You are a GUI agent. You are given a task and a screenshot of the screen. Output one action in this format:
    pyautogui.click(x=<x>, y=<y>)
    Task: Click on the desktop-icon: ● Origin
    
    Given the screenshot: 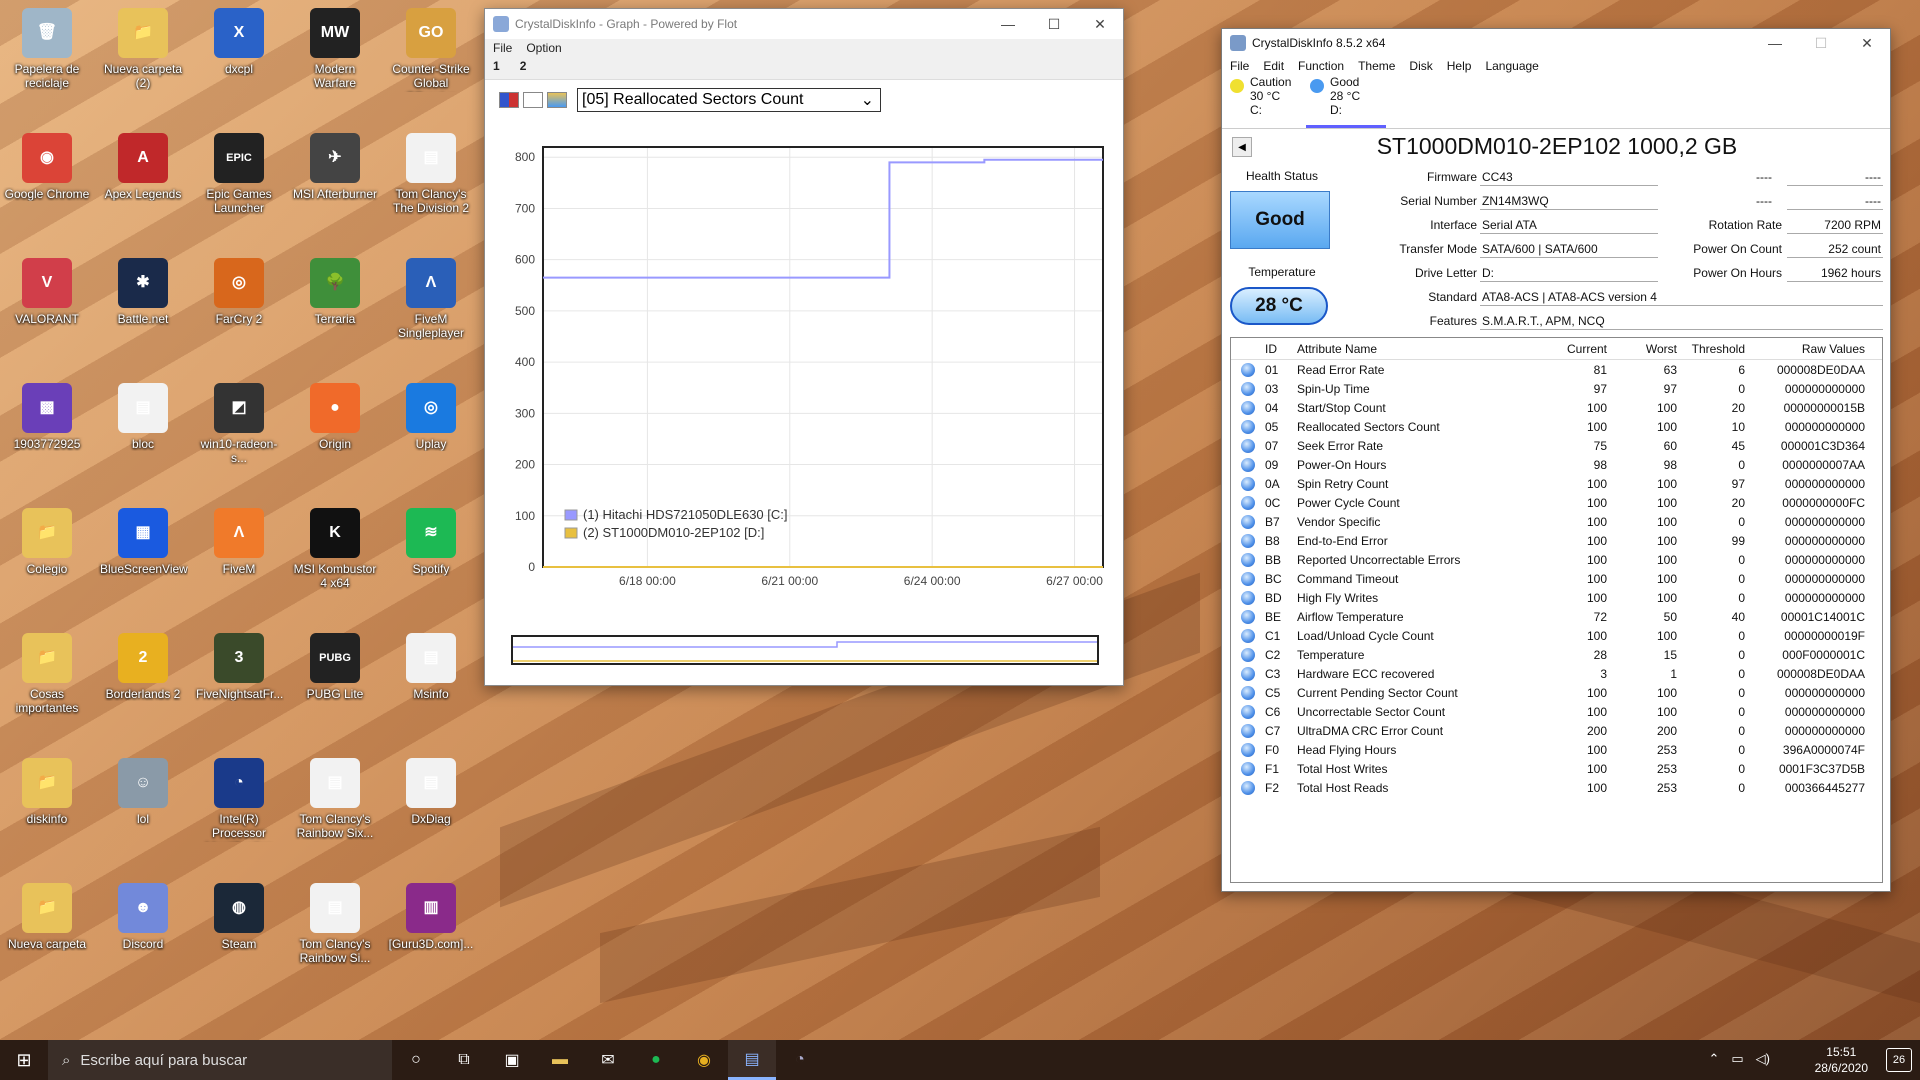 What is the action you would take?
    pyautogui.click(x=335, y=437)
    